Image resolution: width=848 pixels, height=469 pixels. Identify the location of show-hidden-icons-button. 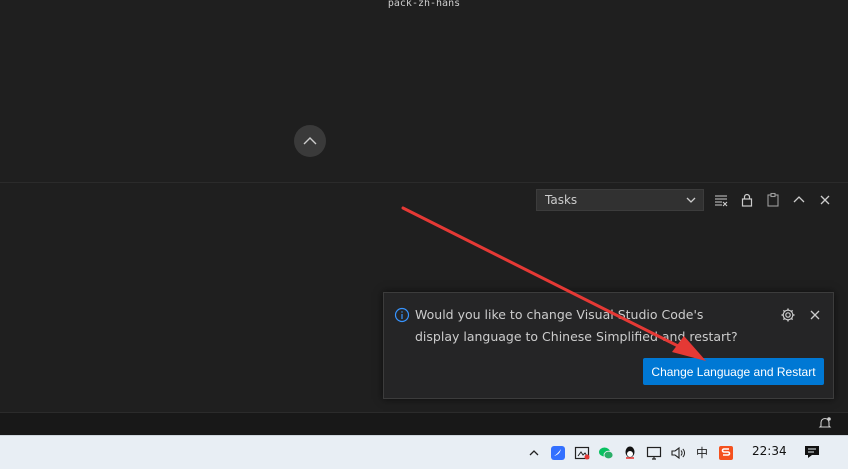
(534, 452).